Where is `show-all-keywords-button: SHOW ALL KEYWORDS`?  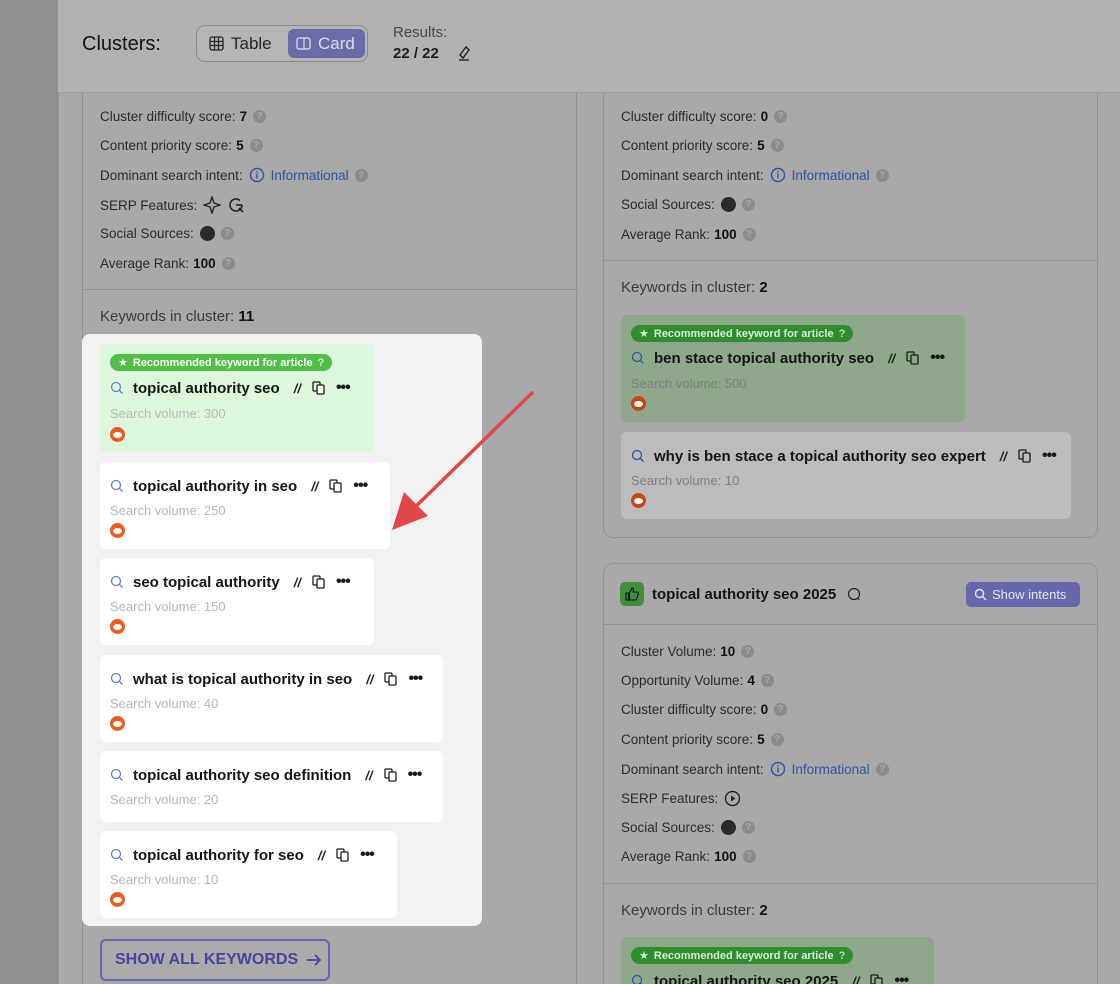
show-all-keywords-button: SHOW ALL KEYWORDS is located at coordinates (215, 960).